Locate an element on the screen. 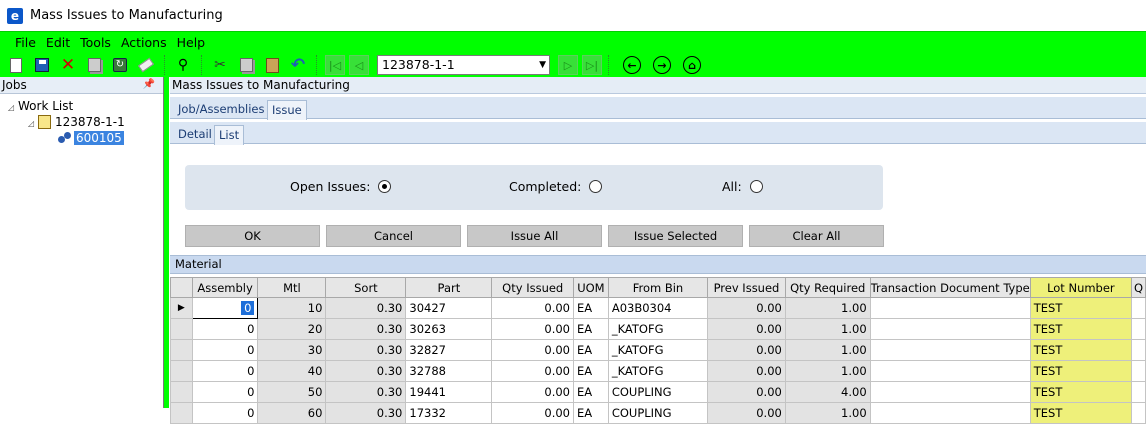 Image resolution: width=1146 pixels, height=424 pixels. save-button is located at coordinates (42, 65).